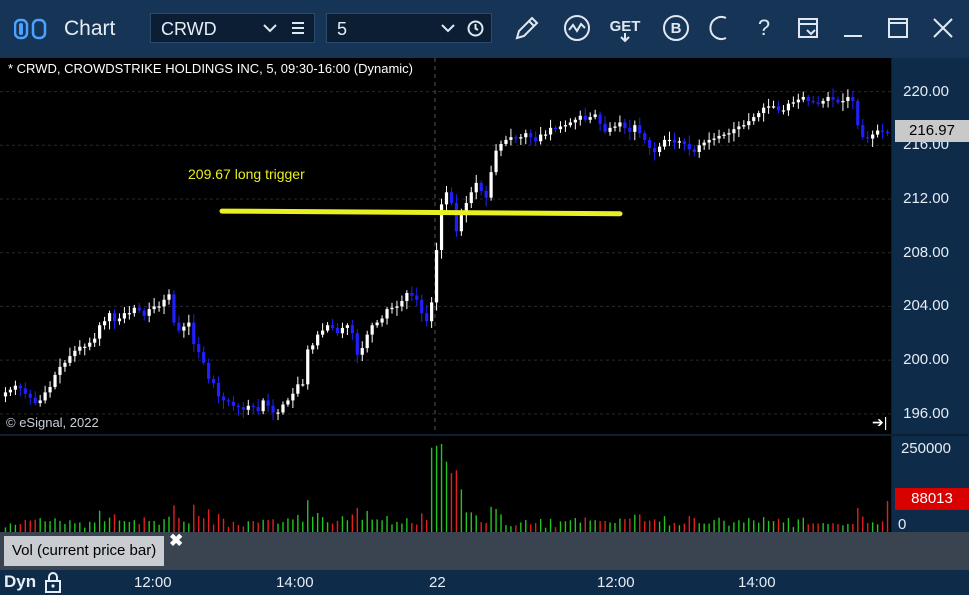  What do you see at coordinates (246, 174) in the screenshot?
I see `trigger-annotation-label: 209.67 long trigger` at bounding box center [246, 174].